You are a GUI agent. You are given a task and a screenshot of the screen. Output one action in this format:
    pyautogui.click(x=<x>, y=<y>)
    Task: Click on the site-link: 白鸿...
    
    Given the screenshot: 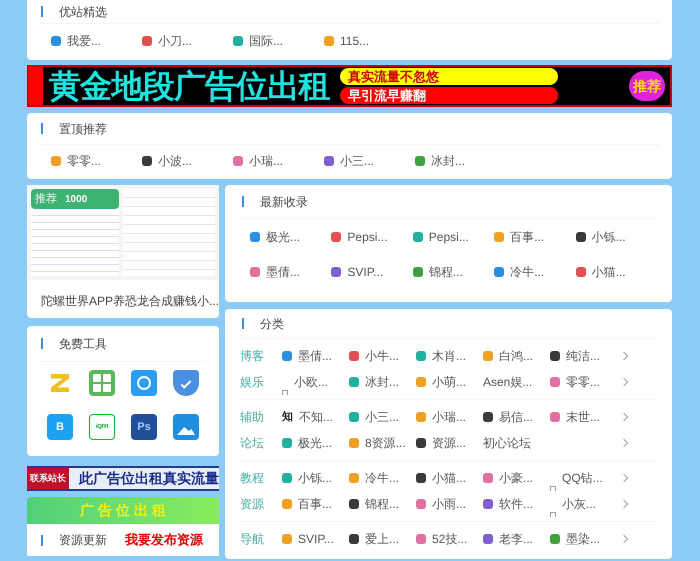 What is the action you would take?
    pyautogui.click(x=516, y=356)
    